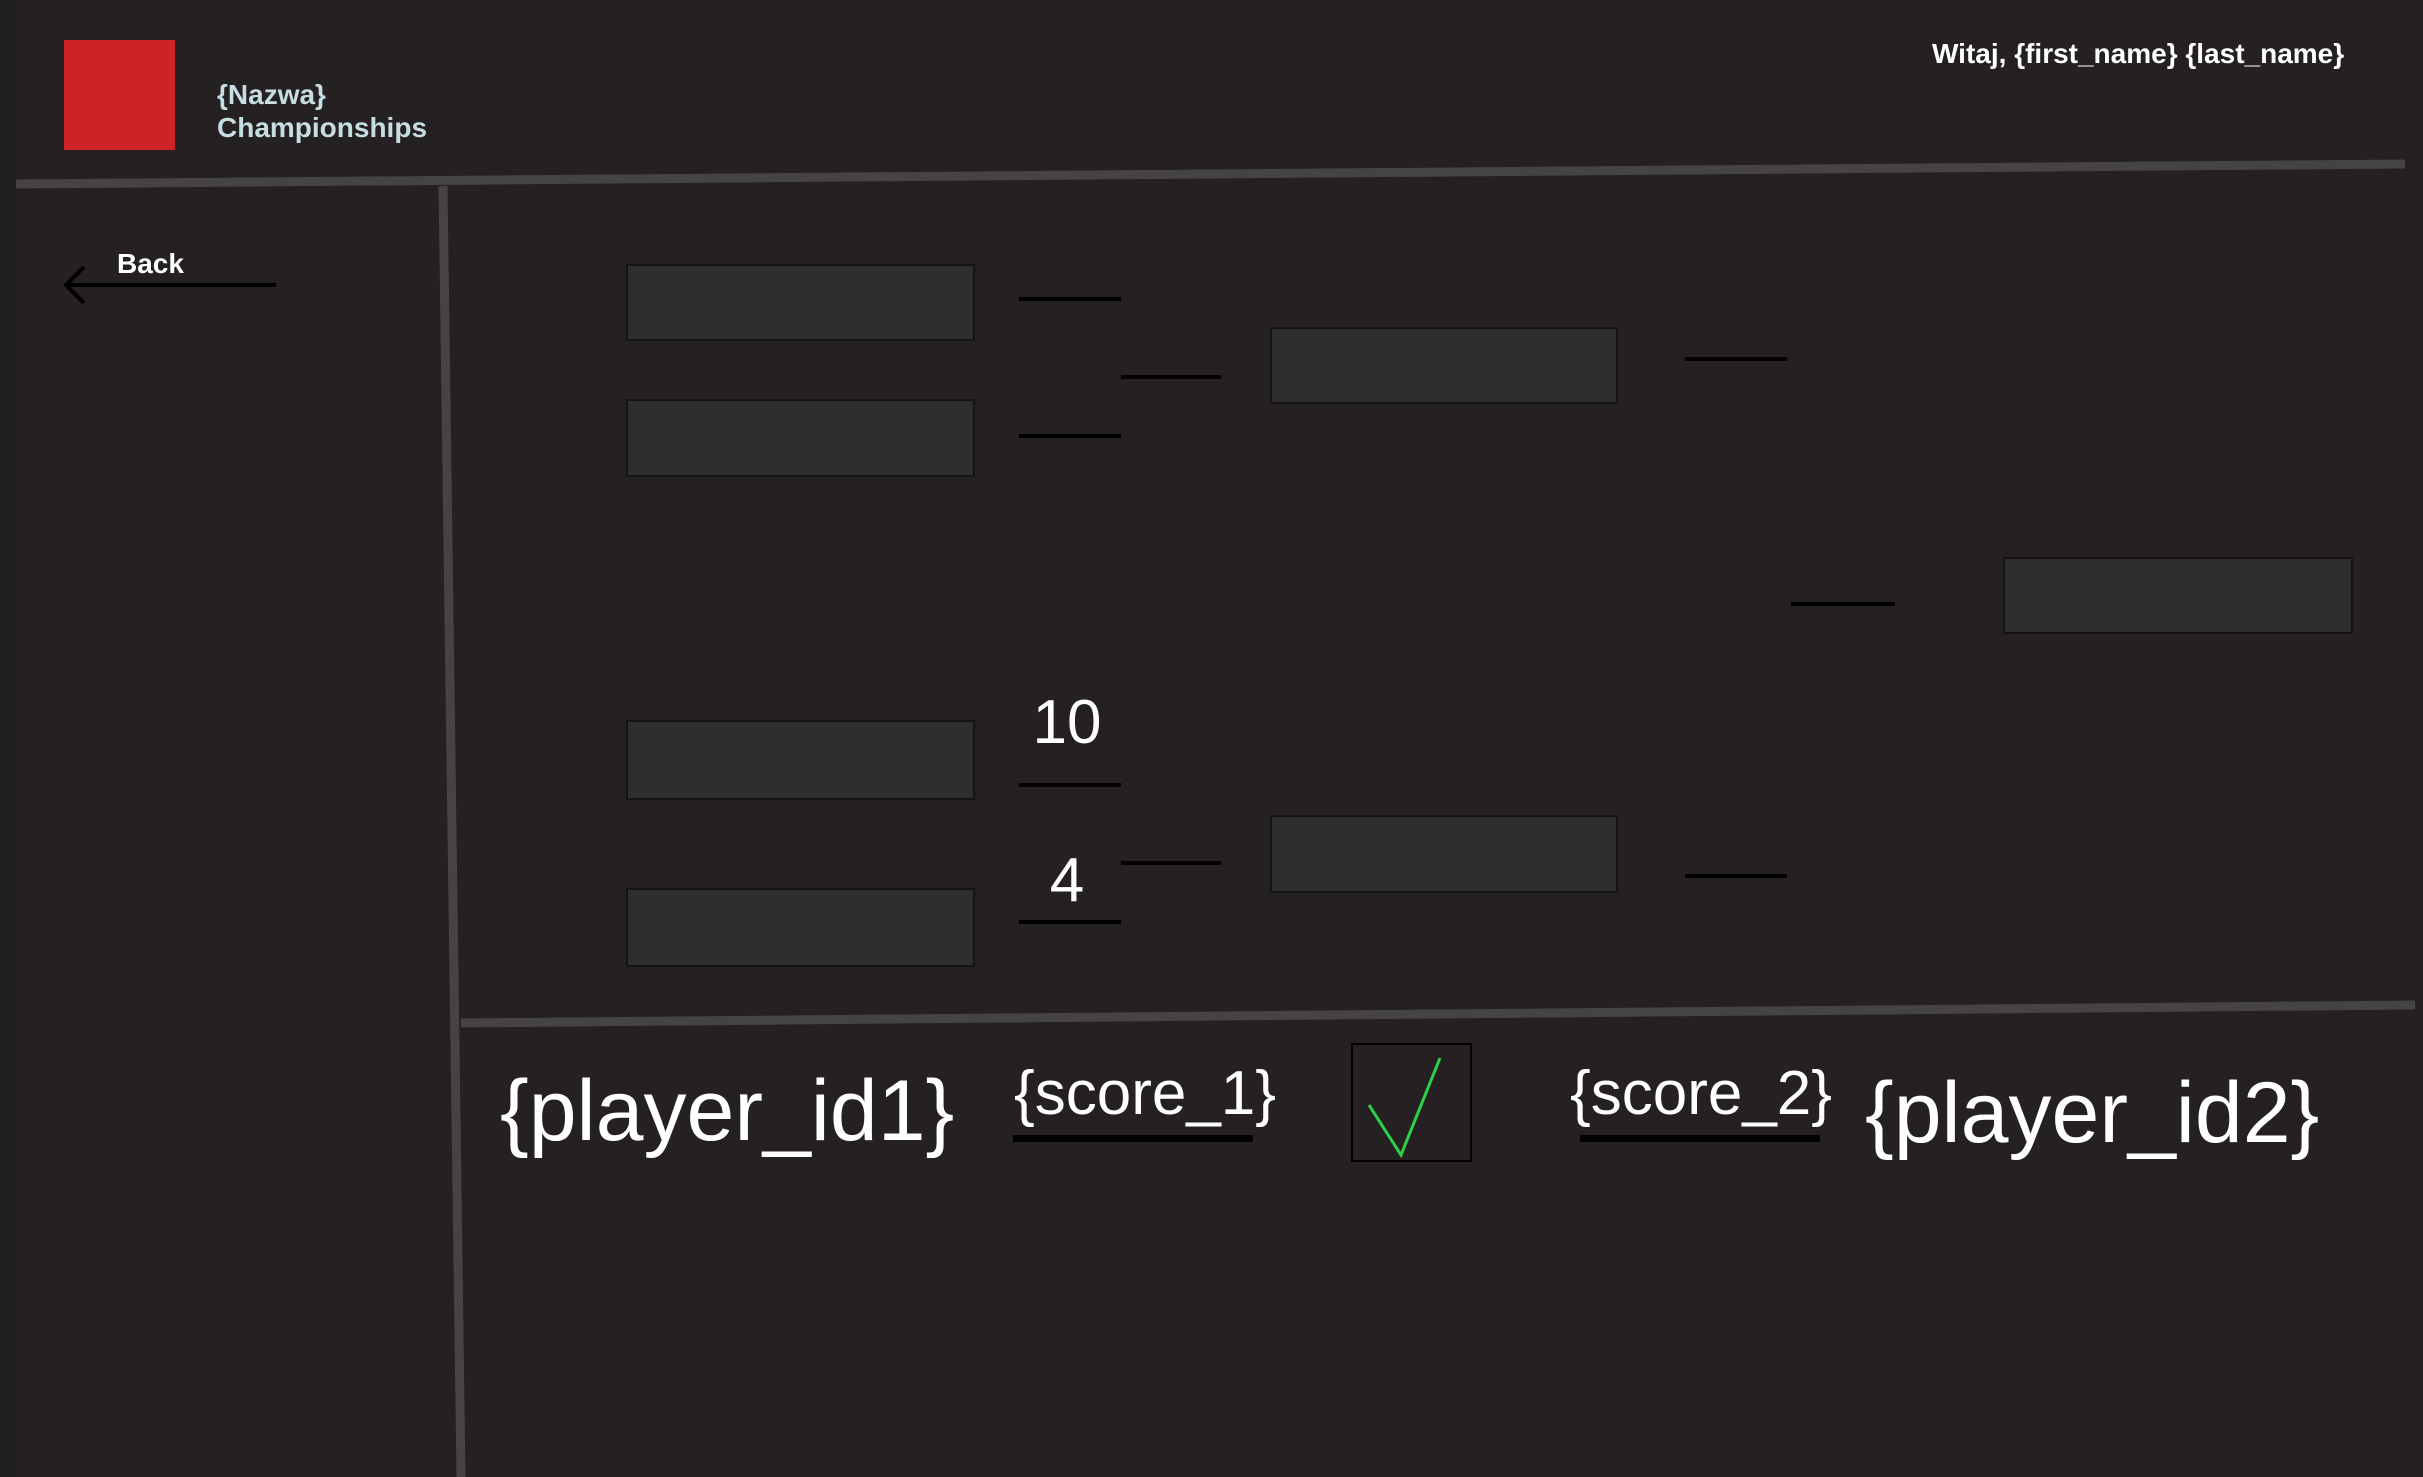  Describe the element at coordinates (1145, 1094) in the screenshot. I see `score1-value: {score_1}` at that location.